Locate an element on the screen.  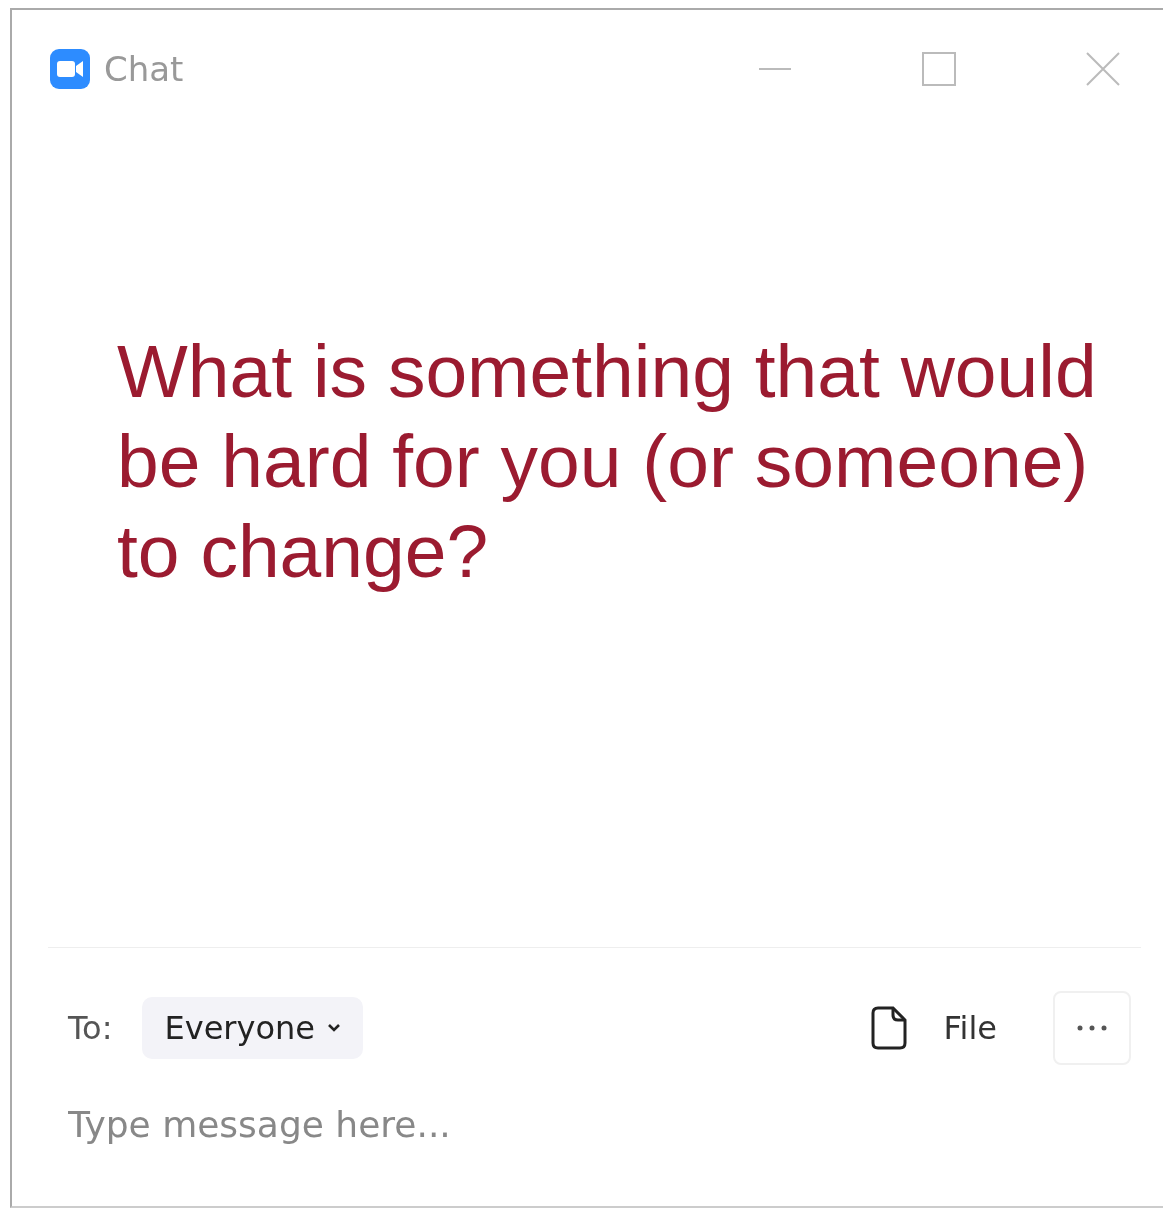
more-button is located at coordinates (1092, 1028).